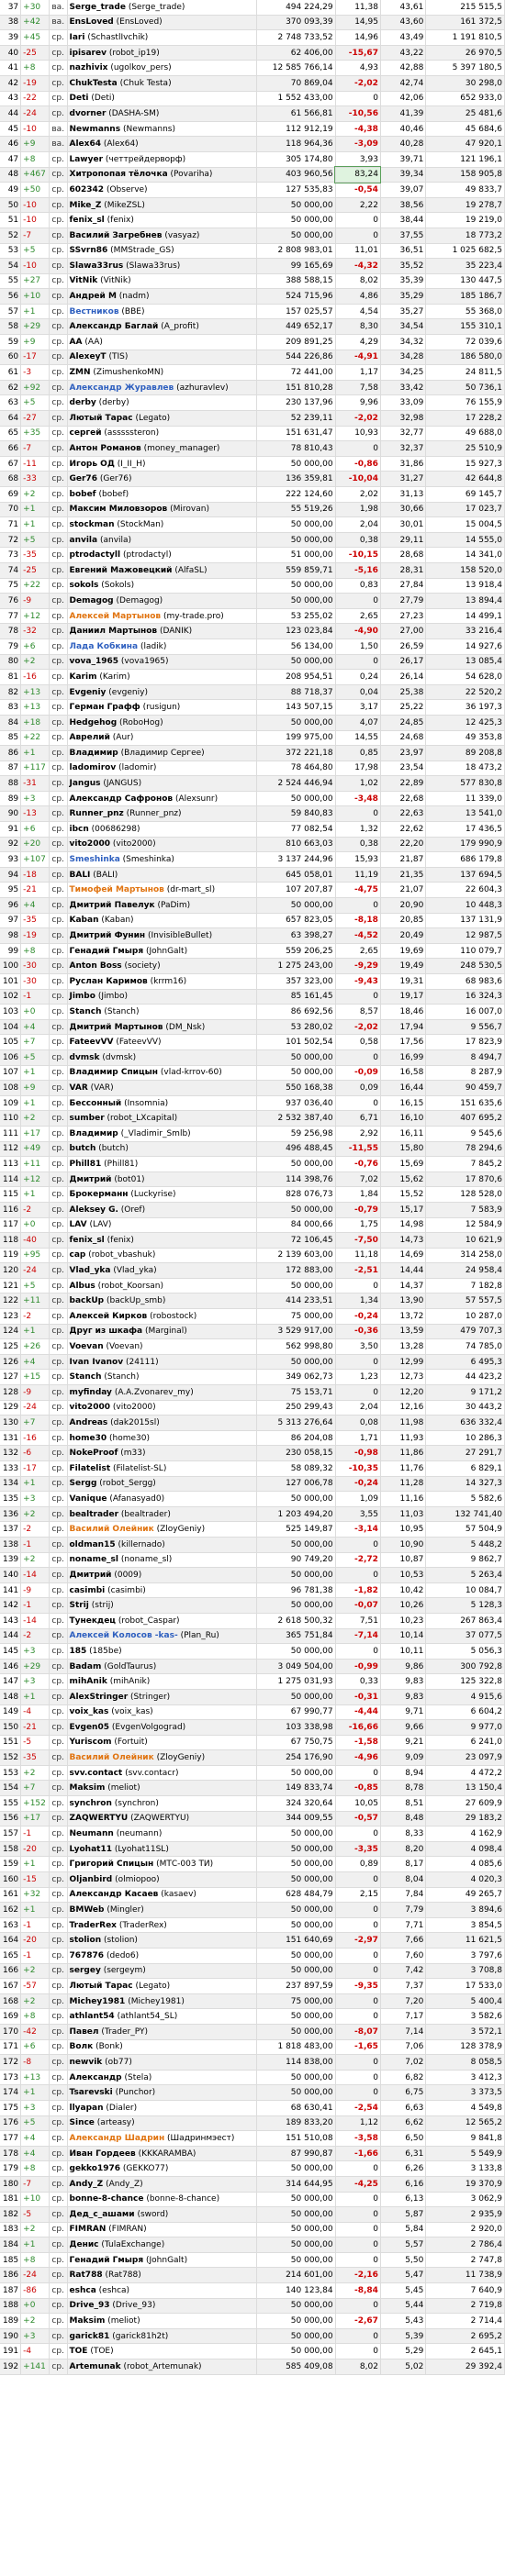  What do you see at coordinates (107, 2260) in the screenshot?
I see `participant-nick-link: Генадий Гмыря` at bounding box center [107, 2260].